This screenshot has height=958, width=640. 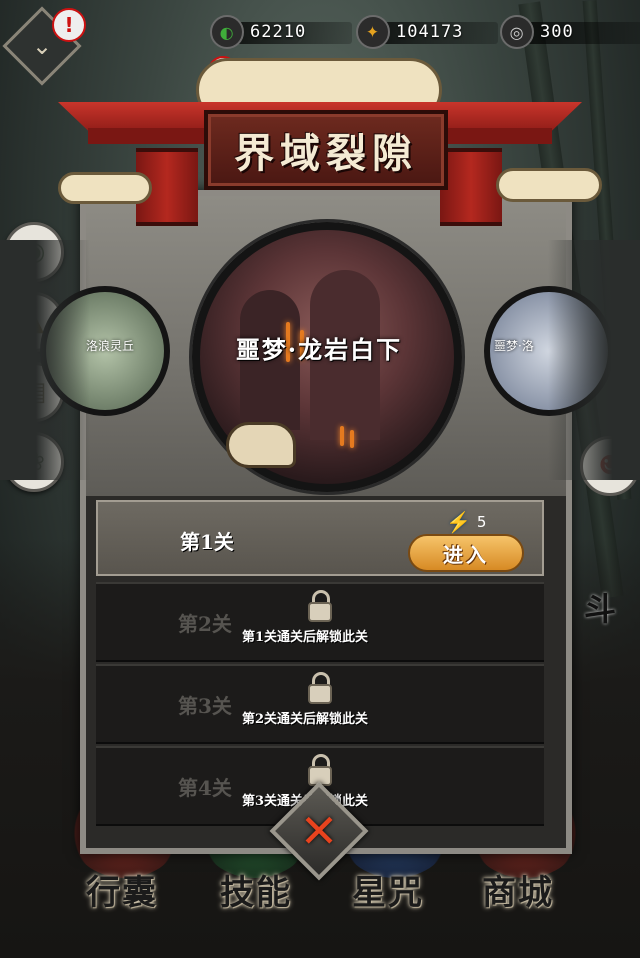 What do you see at coordinates (458, 522) in the screenshot?
I see `lightning-icon: ⚡` at bounding box center [458, 522].